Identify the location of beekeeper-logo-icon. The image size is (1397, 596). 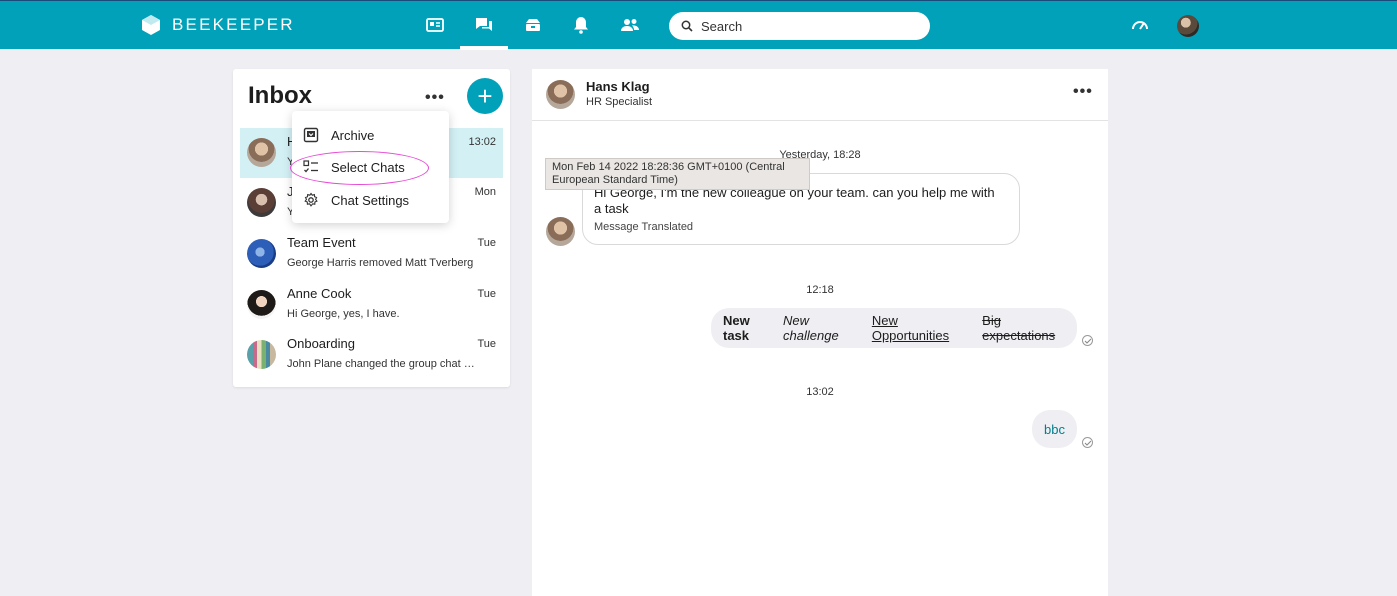
(151, 25).